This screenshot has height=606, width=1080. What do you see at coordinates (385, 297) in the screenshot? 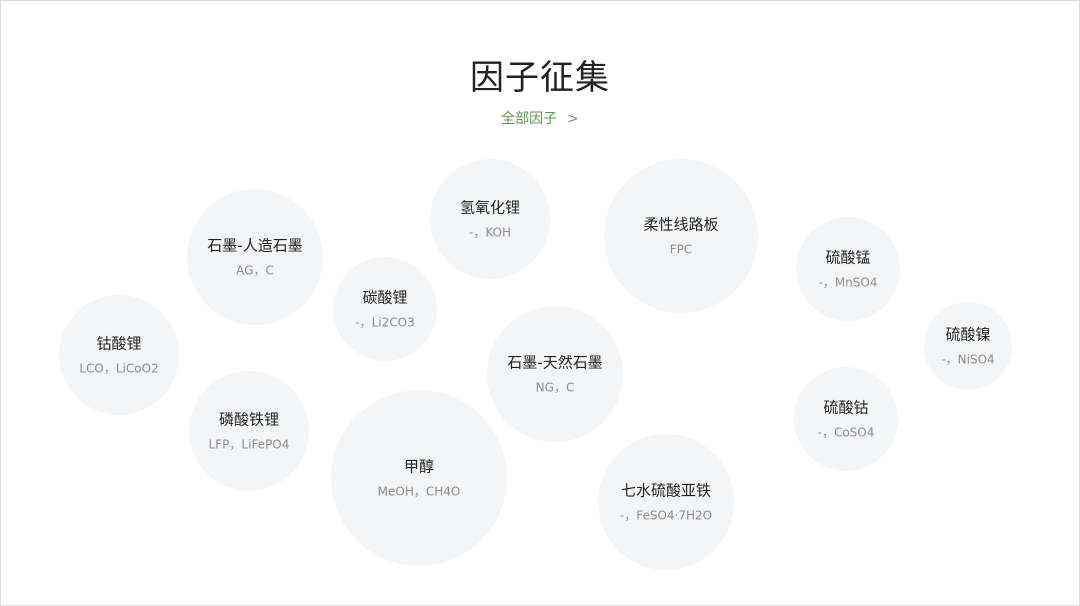
I see `factor-name: 碳酸锂` at bounding box center [385, 297].